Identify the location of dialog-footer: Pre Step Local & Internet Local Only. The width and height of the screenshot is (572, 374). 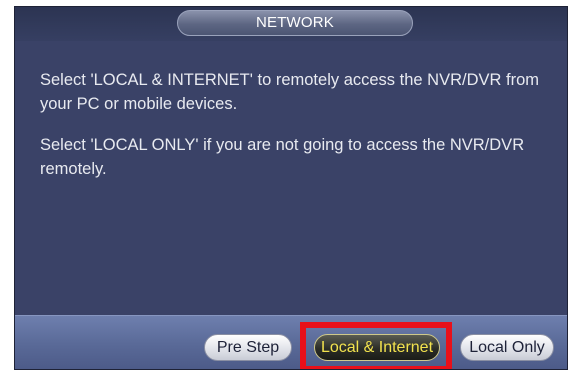
(291, 342).